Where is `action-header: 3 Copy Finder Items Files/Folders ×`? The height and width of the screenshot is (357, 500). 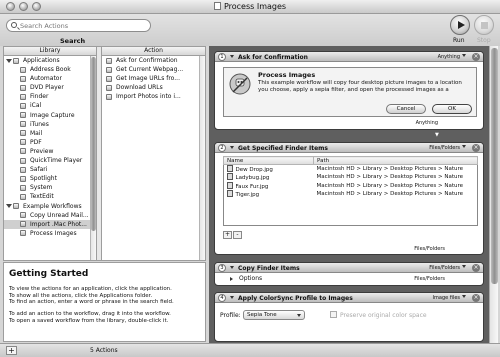
action-header: 3 Copy Finder Items Files/Folders × is located at coordinates (349, 268).